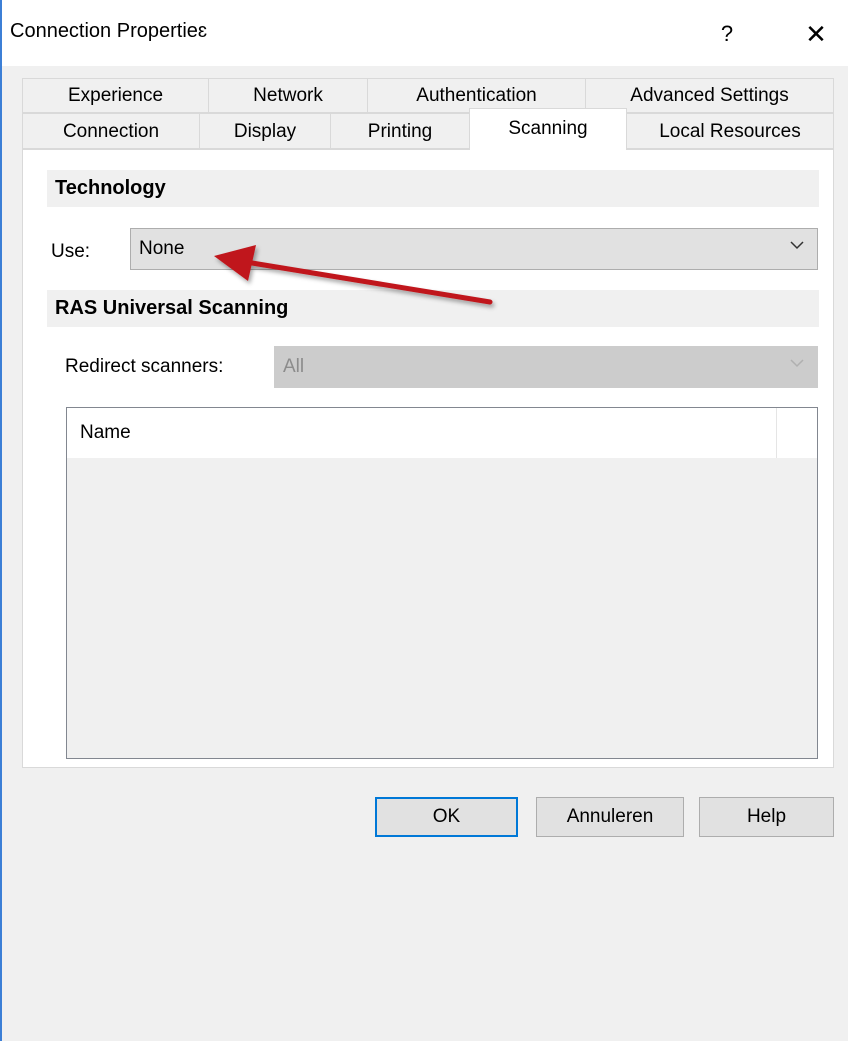  I want to click on tab-connection: Connection, so click(111, 131).